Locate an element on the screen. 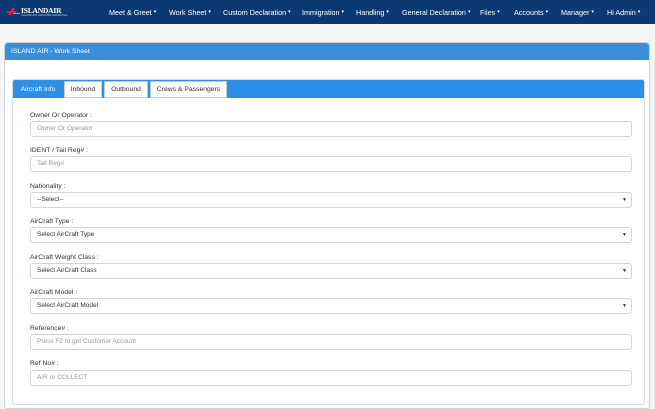 This screenshot has width=655, height=409. nav-user-menu: Hi Admin ▾ is located at coordinates (623, 12).